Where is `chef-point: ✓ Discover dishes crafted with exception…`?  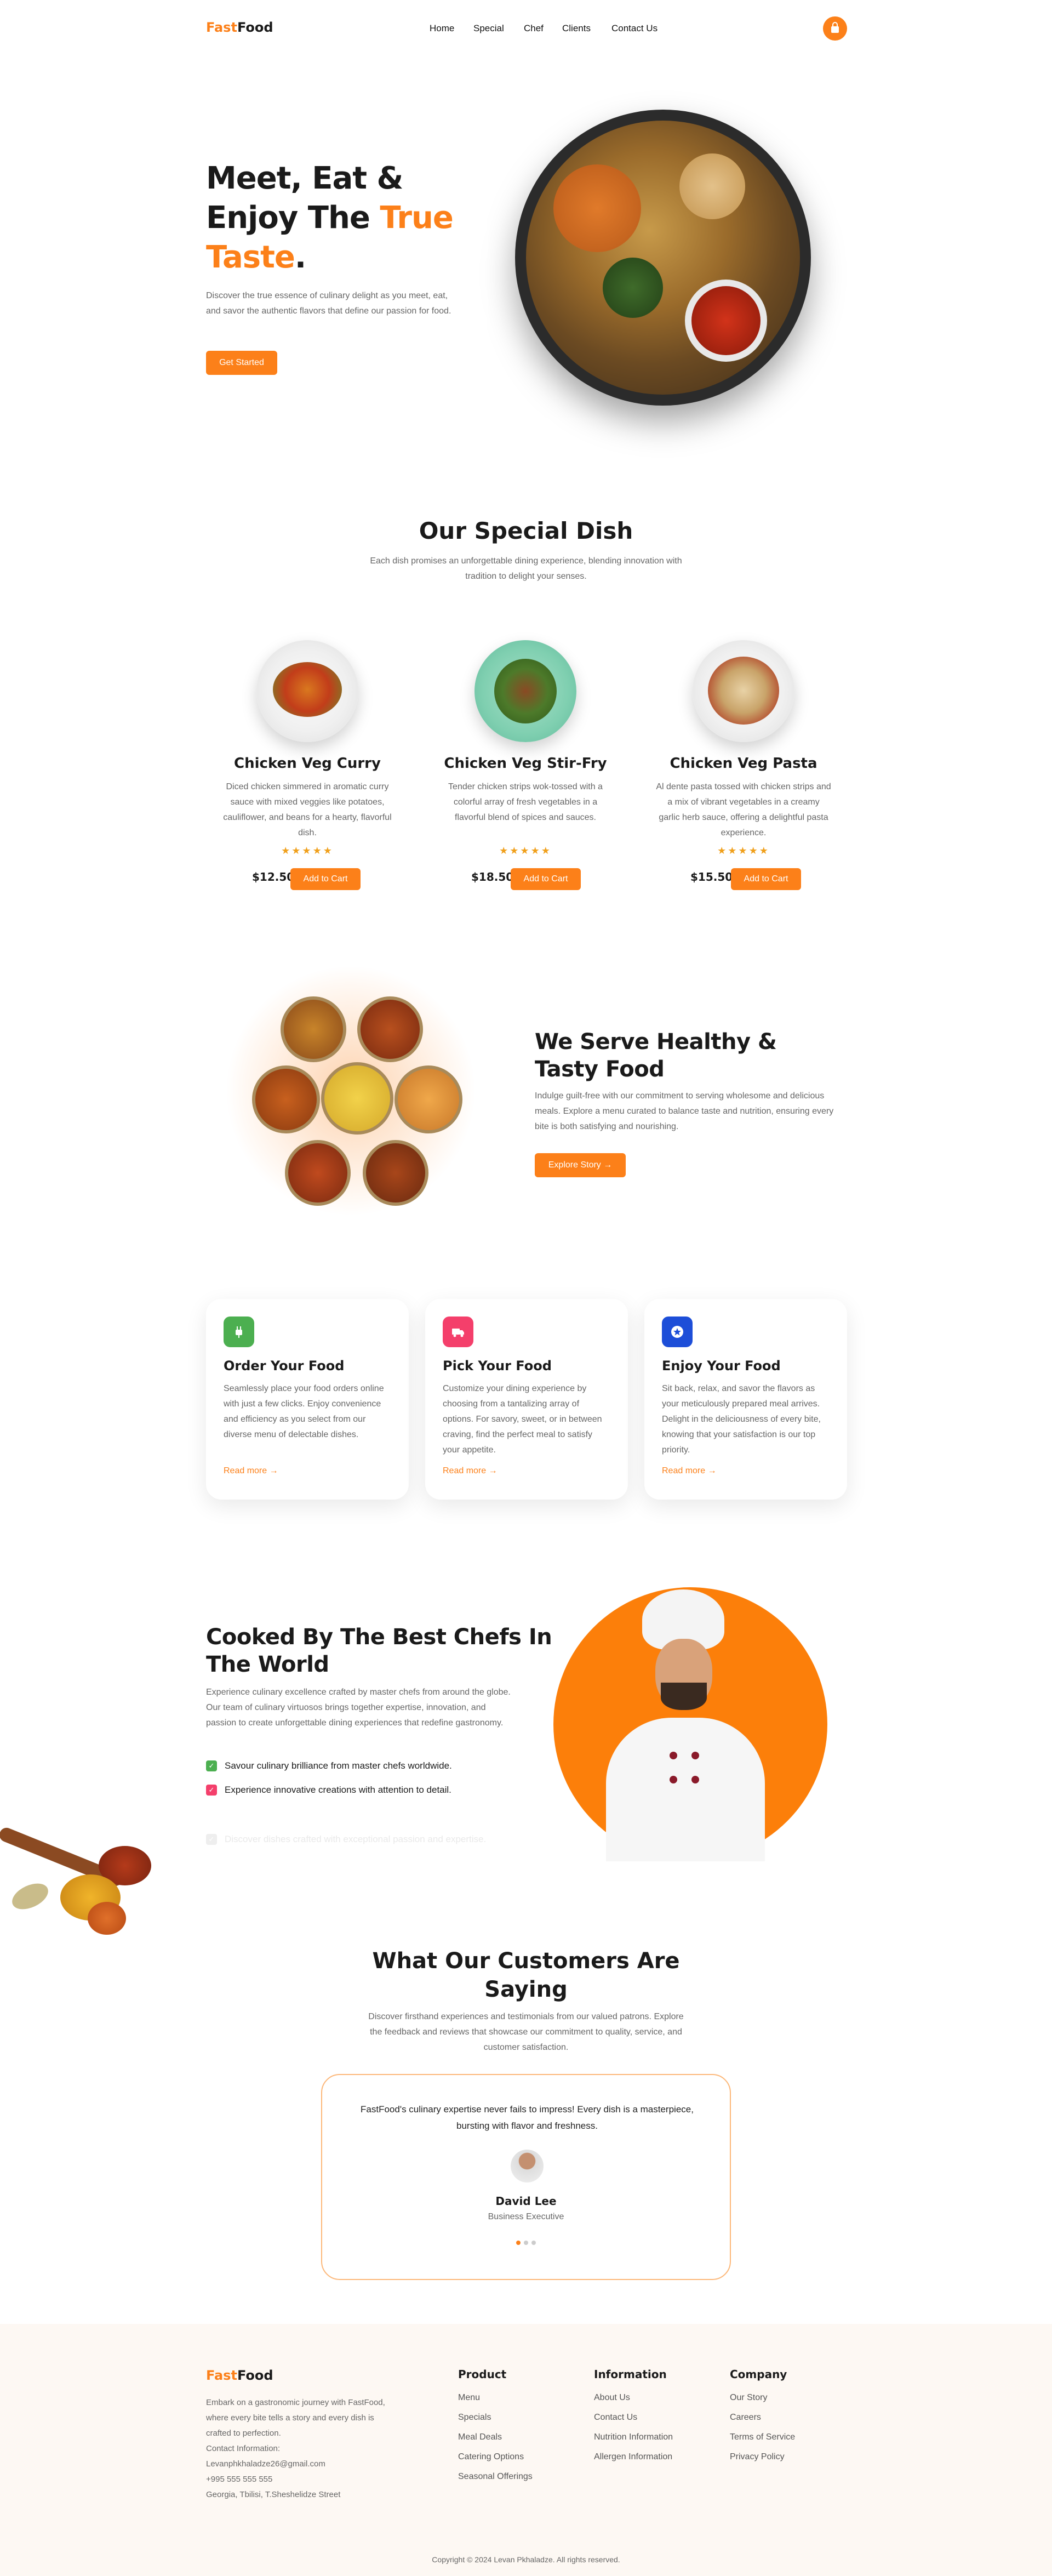 chef-point: ✓ Discover dishes crafted with exception… is located at coordinates (346, 1839).